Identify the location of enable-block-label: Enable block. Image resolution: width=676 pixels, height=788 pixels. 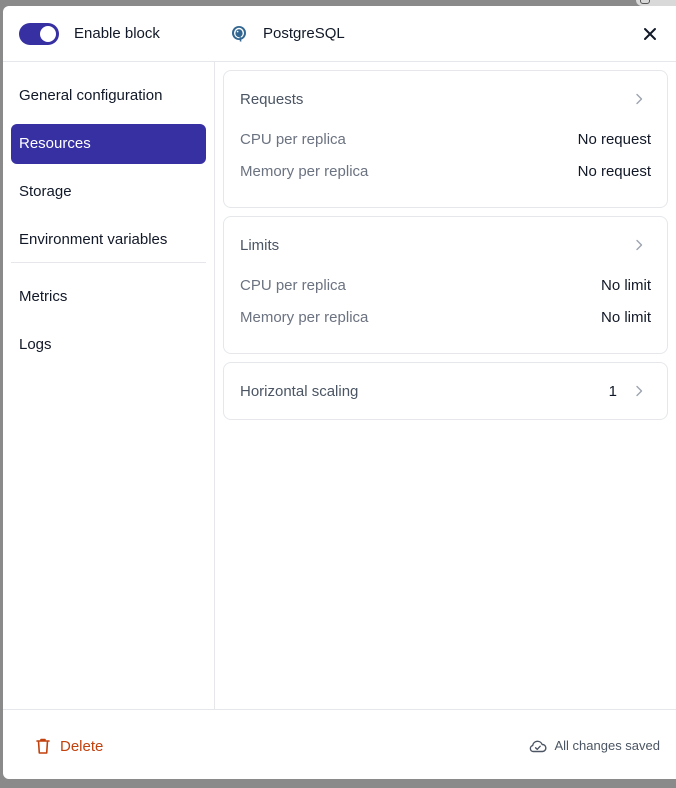
(117, 33).